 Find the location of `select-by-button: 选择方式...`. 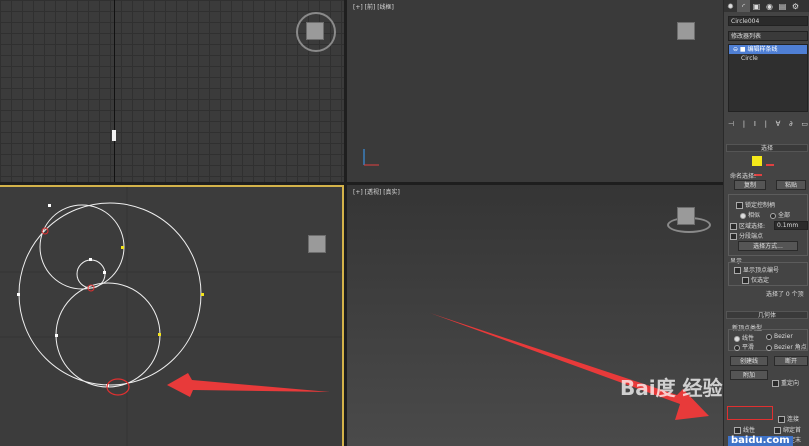

select-by-button: 选择方式... is located at coordinates (768, 246).